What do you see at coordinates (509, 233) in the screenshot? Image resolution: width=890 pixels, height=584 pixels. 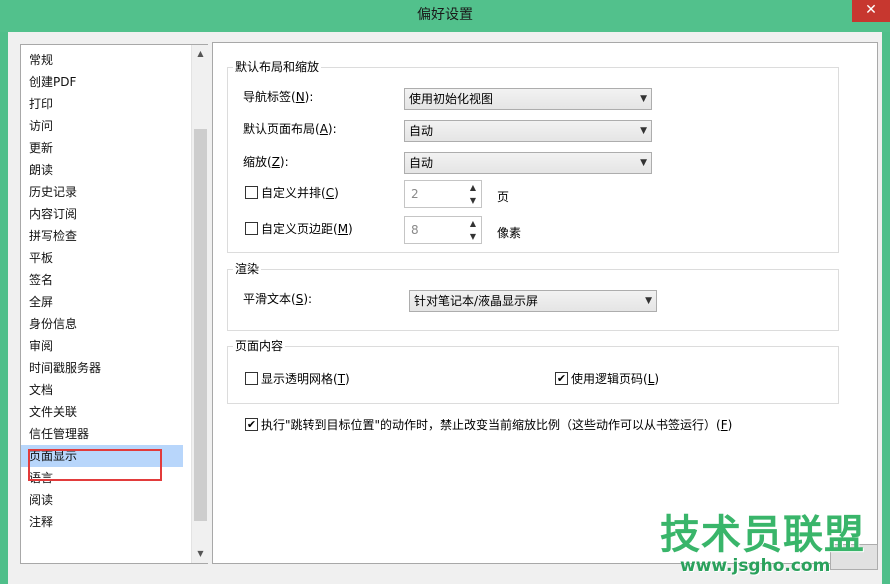 I see `custom-margin-unit: 像素` at bounding box center [509, 233].